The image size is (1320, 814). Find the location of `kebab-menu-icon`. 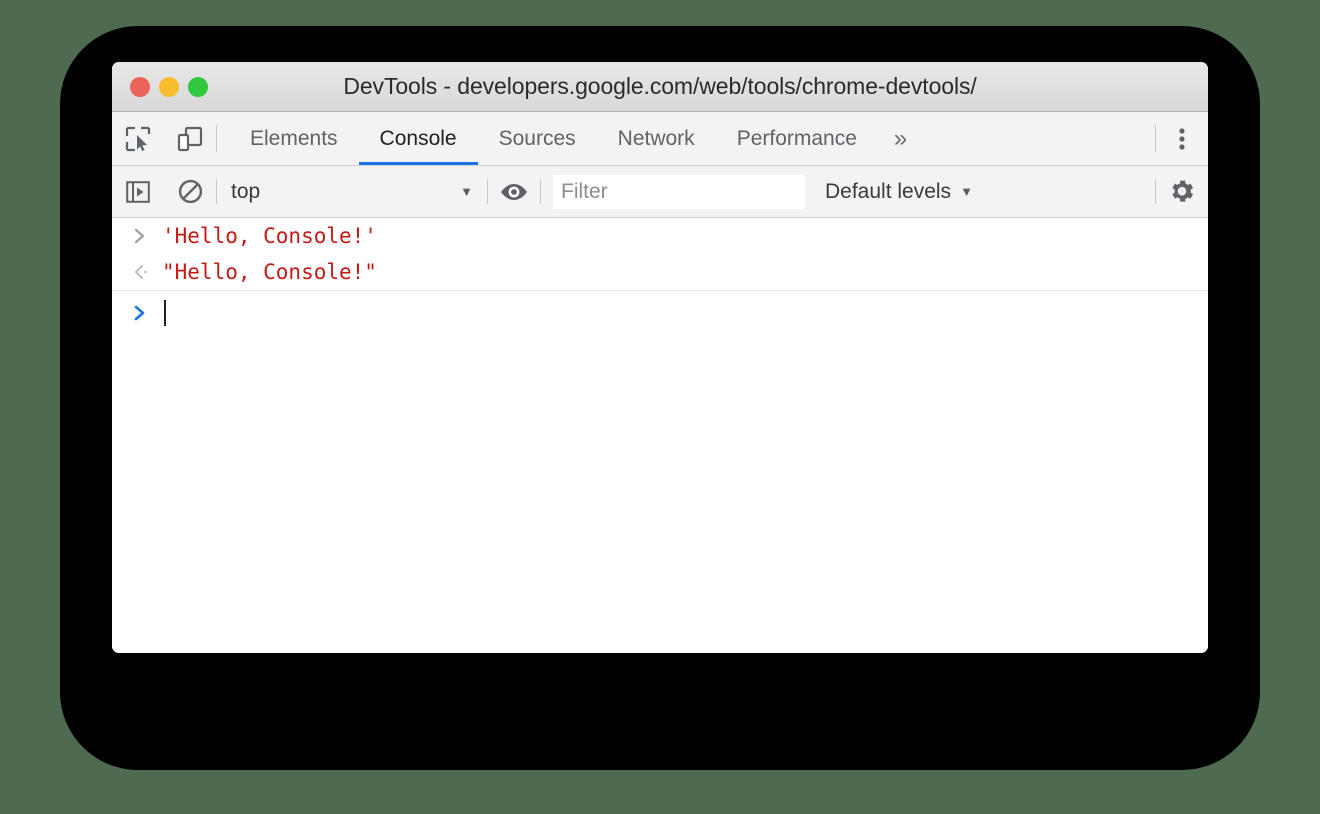

kebab-menu-icon is located at coordinates (1182, 139).